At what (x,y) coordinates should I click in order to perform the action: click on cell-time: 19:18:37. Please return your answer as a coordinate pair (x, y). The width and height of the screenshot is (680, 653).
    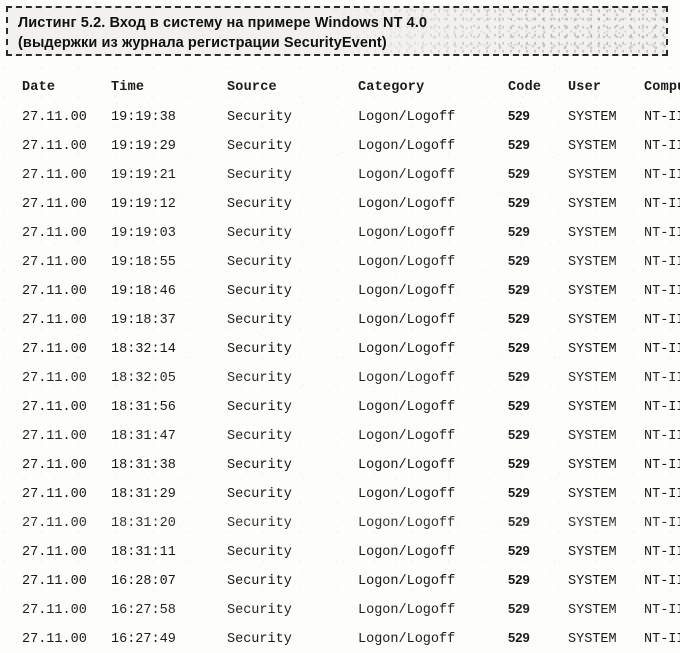
    Looking at the image, I should click on (143, 320).